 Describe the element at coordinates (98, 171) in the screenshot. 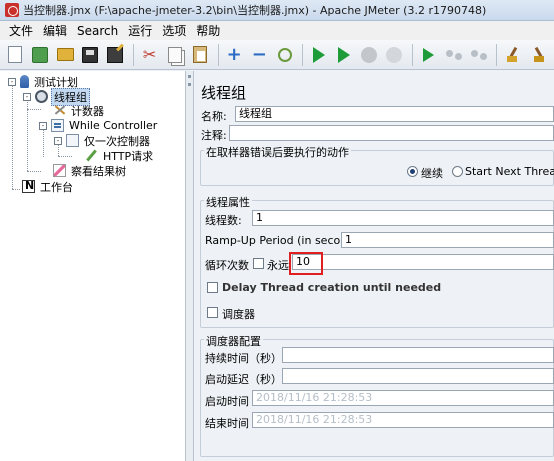

I see `tree-node-label: 察看结果树` at that location.